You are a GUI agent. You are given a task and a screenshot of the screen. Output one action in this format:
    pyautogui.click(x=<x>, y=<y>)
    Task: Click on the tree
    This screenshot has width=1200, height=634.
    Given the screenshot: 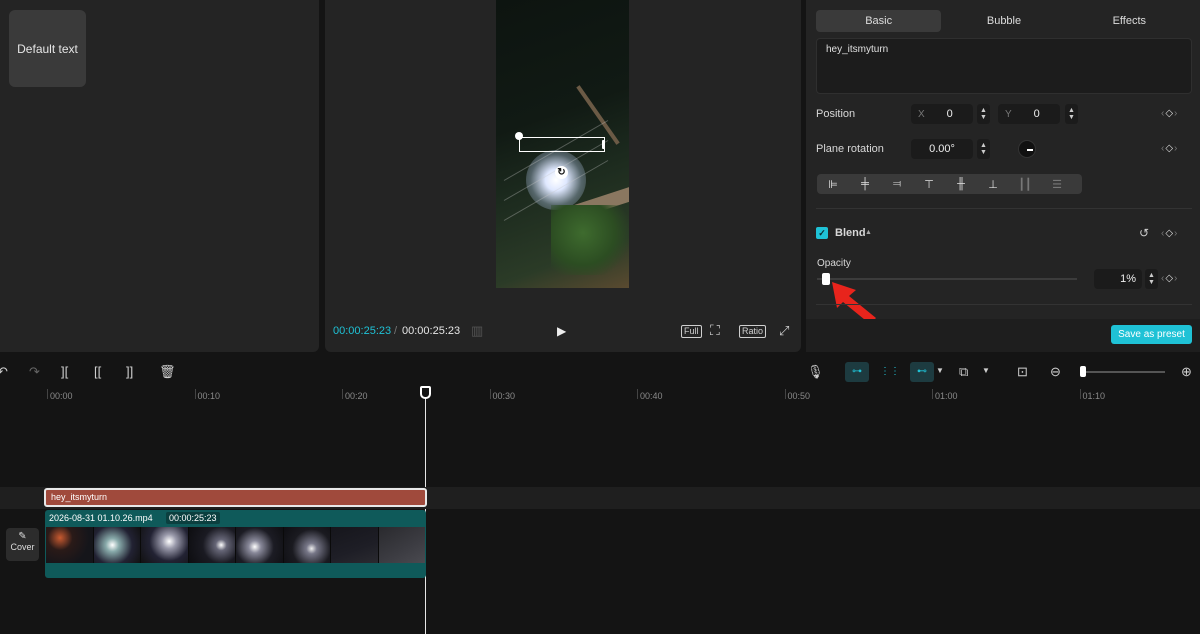 What is the action you would take?
    pyautogui.click(x=590, y=240)
    